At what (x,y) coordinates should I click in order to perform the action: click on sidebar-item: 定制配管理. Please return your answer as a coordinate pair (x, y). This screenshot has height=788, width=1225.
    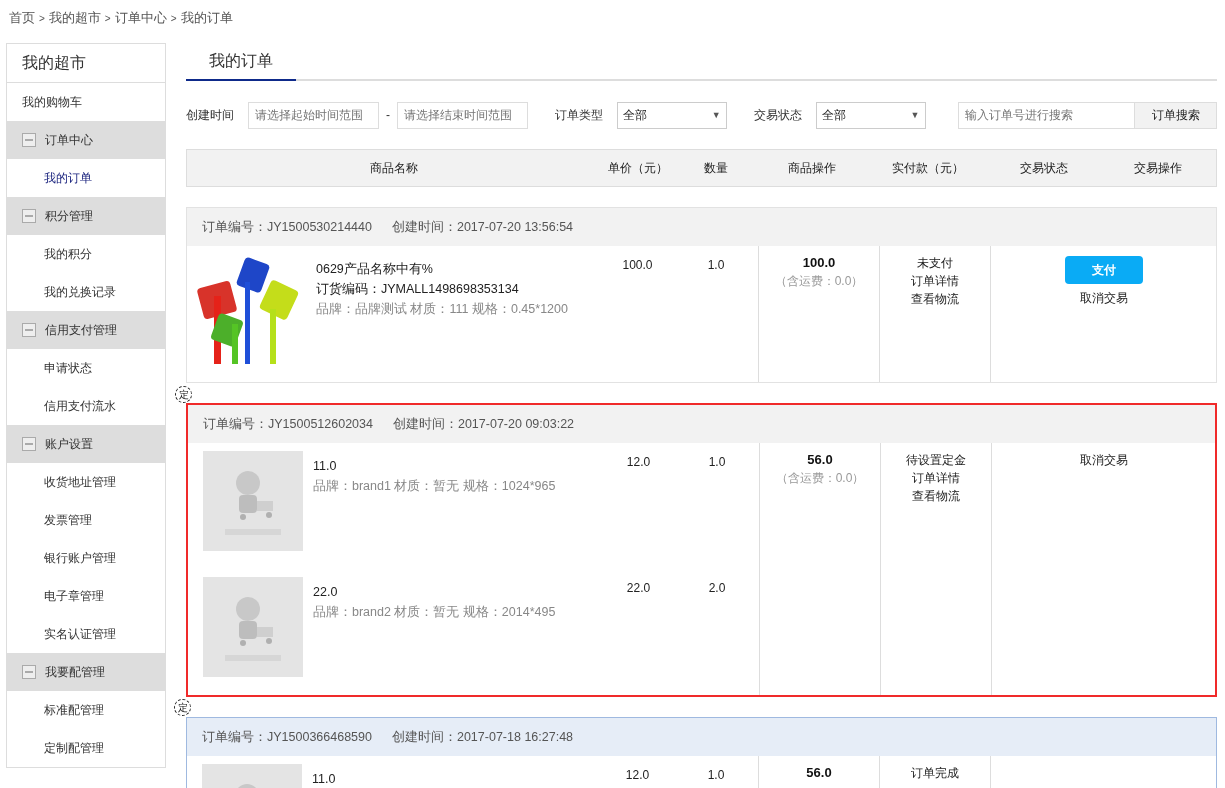
    Looking at the image, I should click on (86, 748).